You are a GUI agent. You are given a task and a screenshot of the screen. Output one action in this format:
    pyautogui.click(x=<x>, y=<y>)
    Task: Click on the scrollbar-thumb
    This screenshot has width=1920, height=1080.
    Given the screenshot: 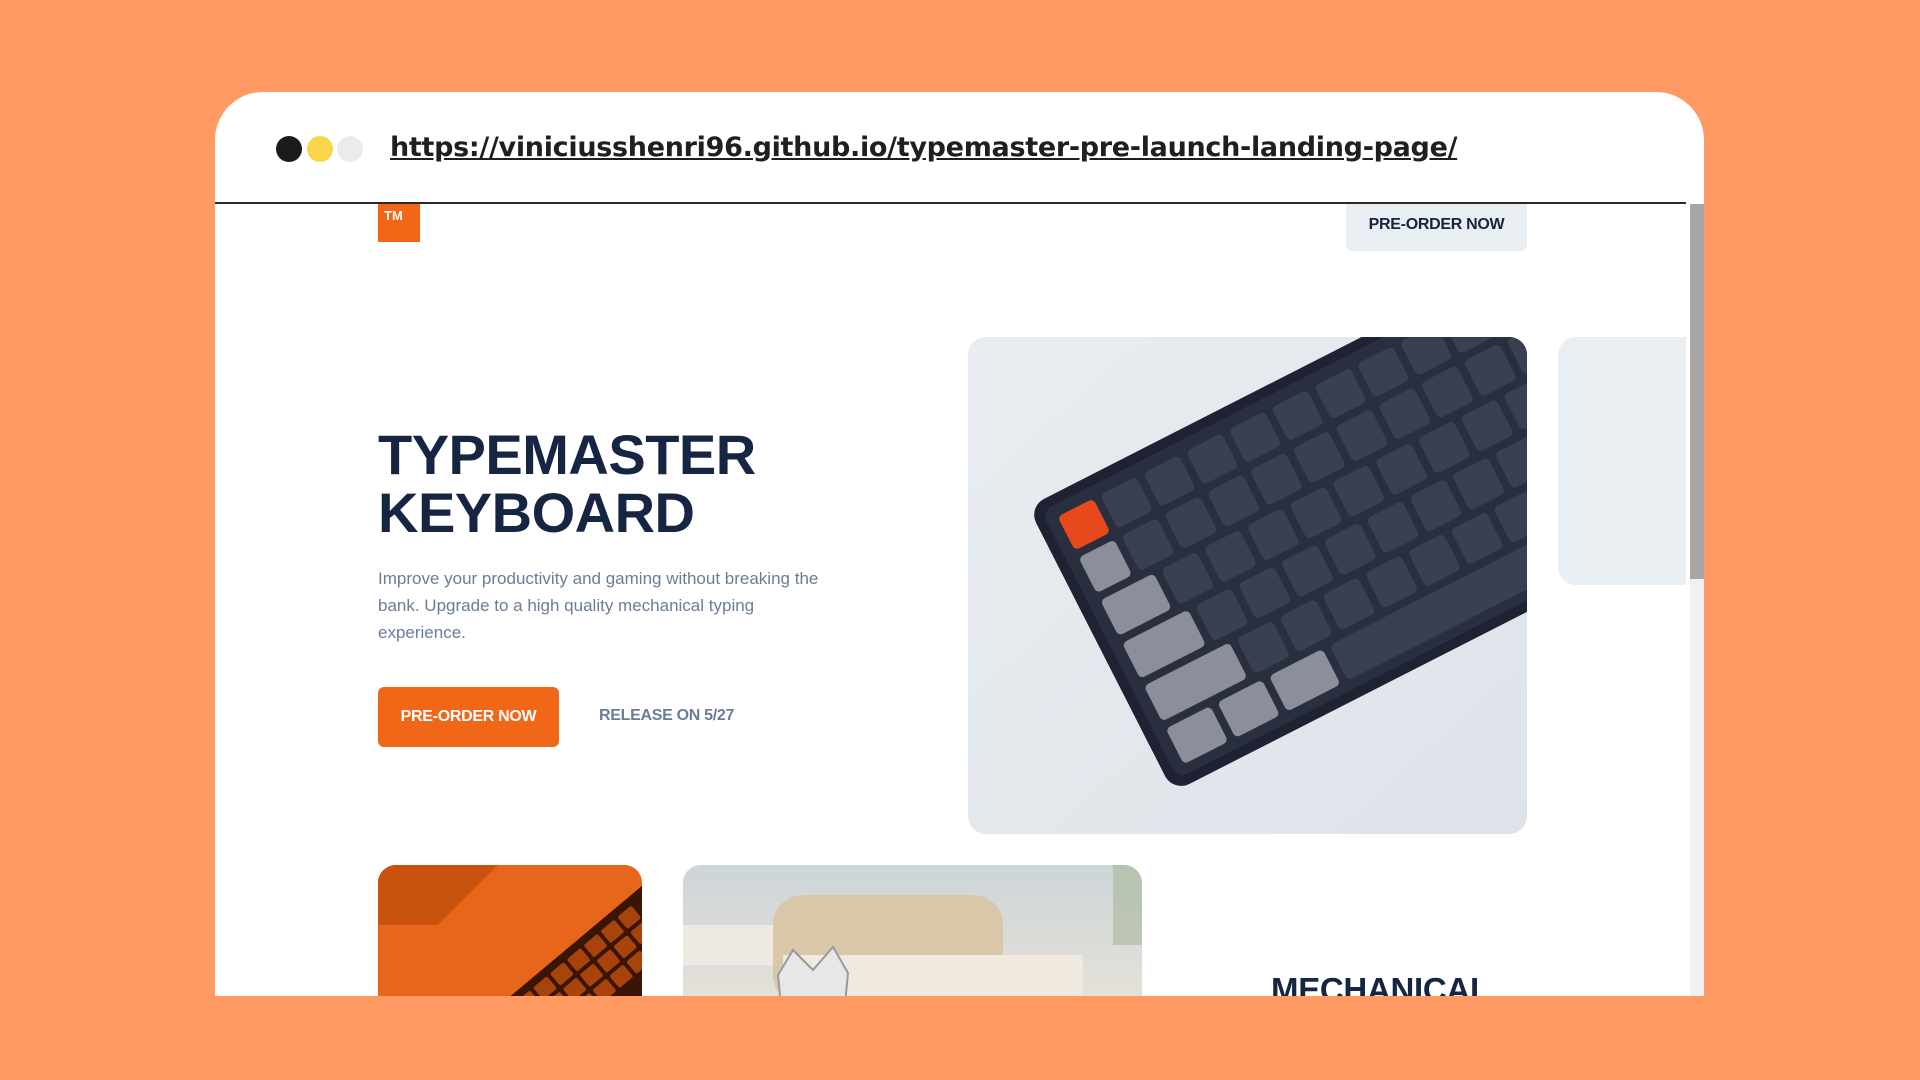 What is the action you would take?
    pyautogui.click(x=1697, y=391)
    